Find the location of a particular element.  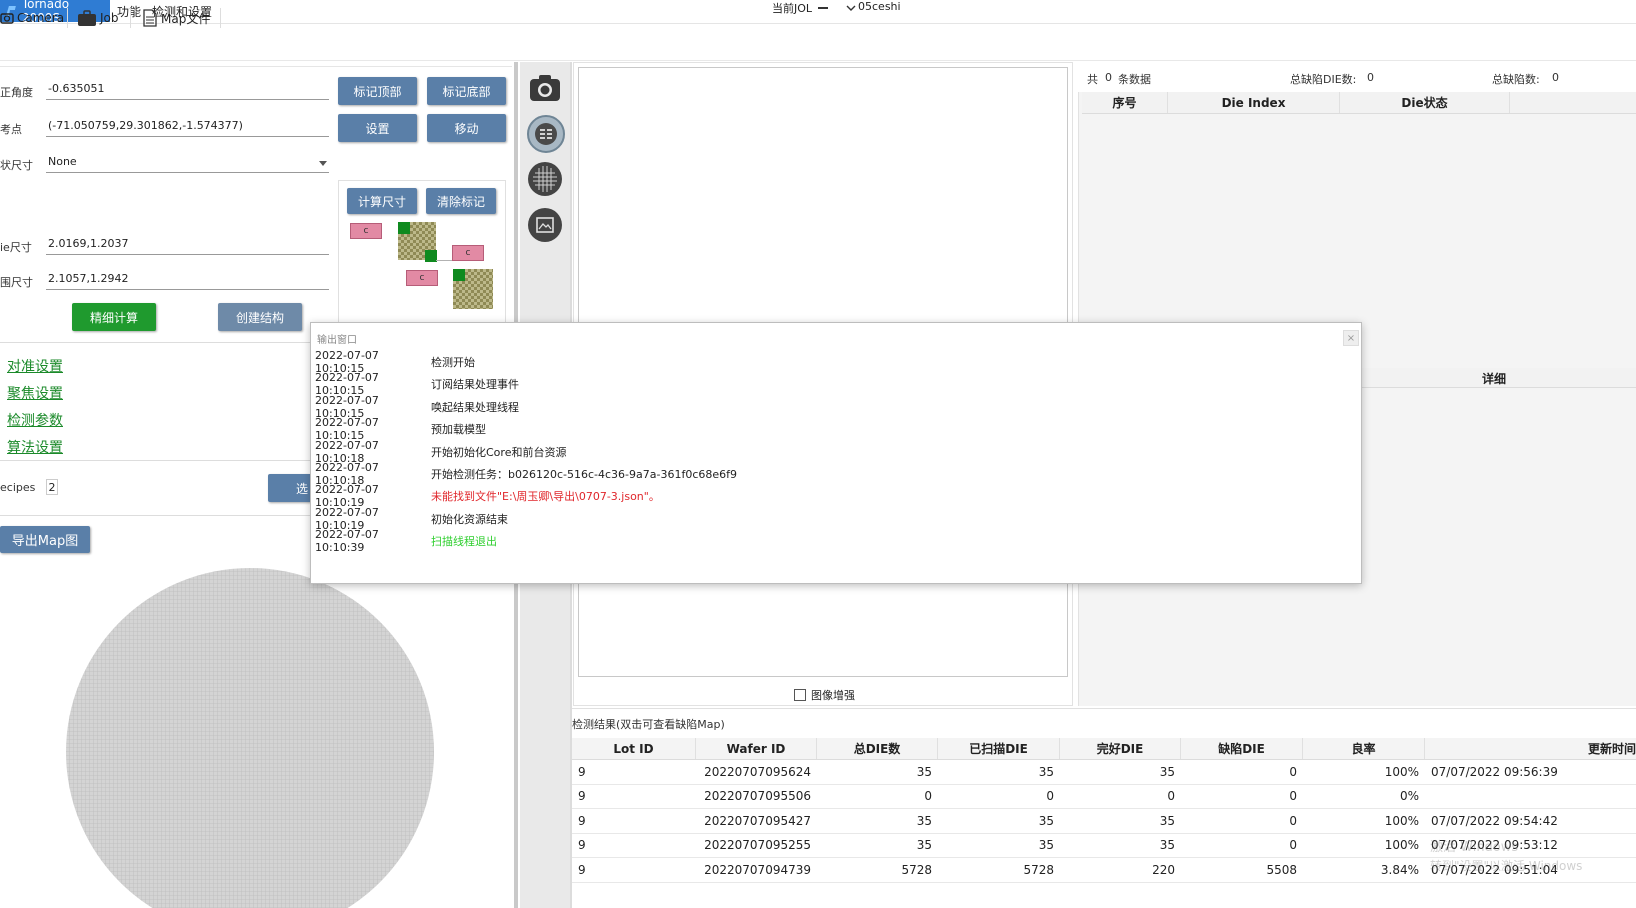

wafer-grid-button is located at coordinates (545, 179).